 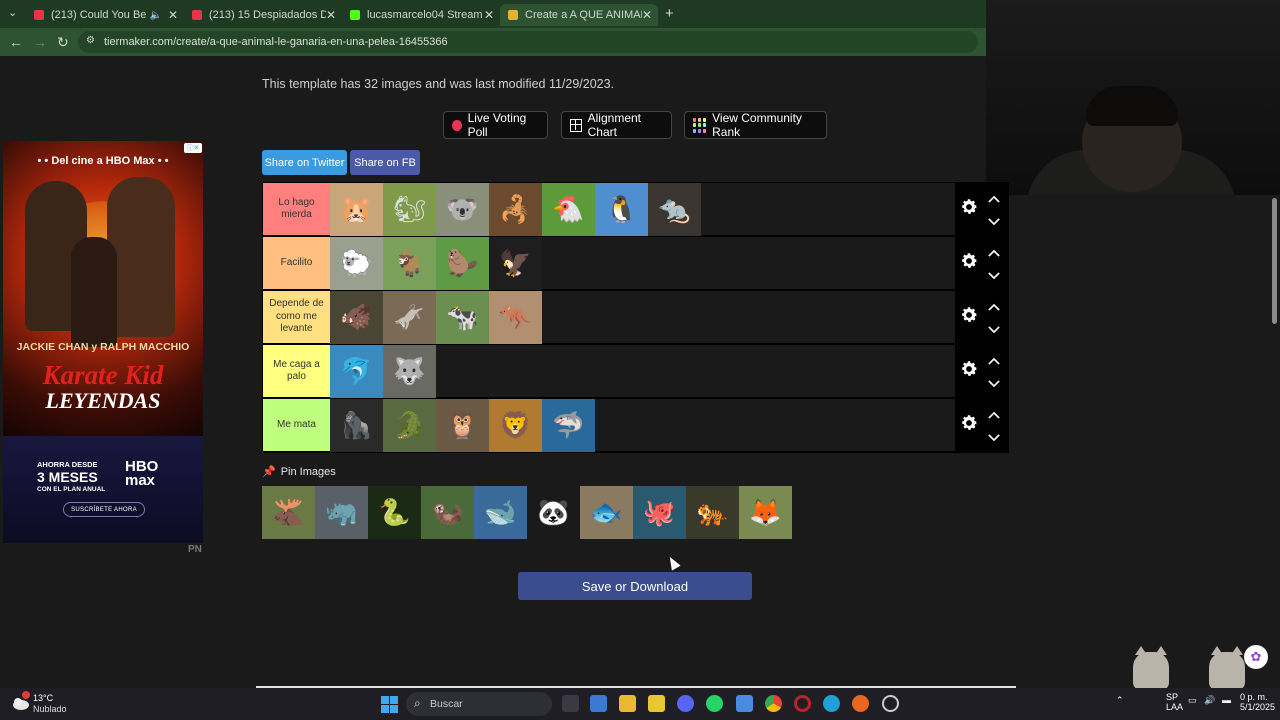 I want to click on scorpion-image: 🦂, so click(x=515, y=209).